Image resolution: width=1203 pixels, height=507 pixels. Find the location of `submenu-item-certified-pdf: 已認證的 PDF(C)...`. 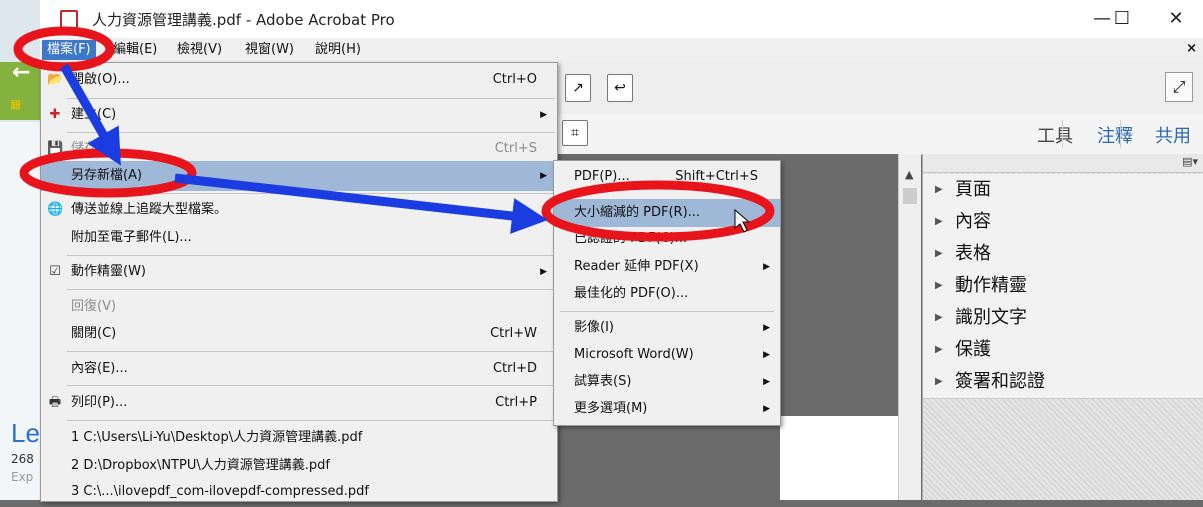

submenu-item-certified-pdf: 已認證的 PDF(C)... is located at coordinates (667, 239).